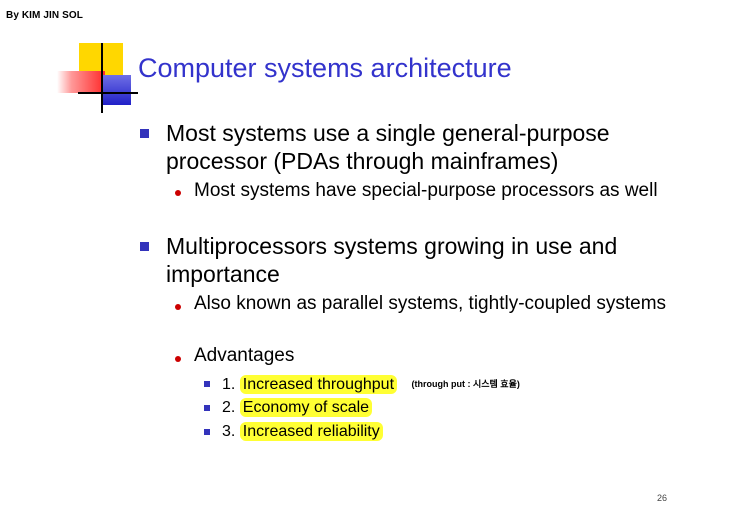 The image size is (740, 523). I want to click on advantage-number: 3., so click(229, 431).